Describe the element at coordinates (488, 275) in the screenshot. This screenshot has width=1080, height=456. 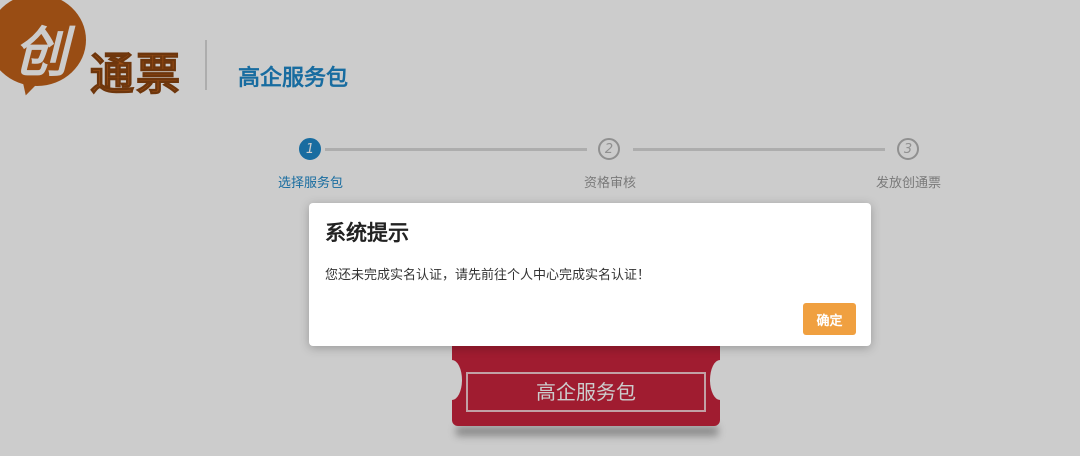
I see `dialog-message: 您还未完成实名认证，请先前往个人中心完成实名认证！` at that location.